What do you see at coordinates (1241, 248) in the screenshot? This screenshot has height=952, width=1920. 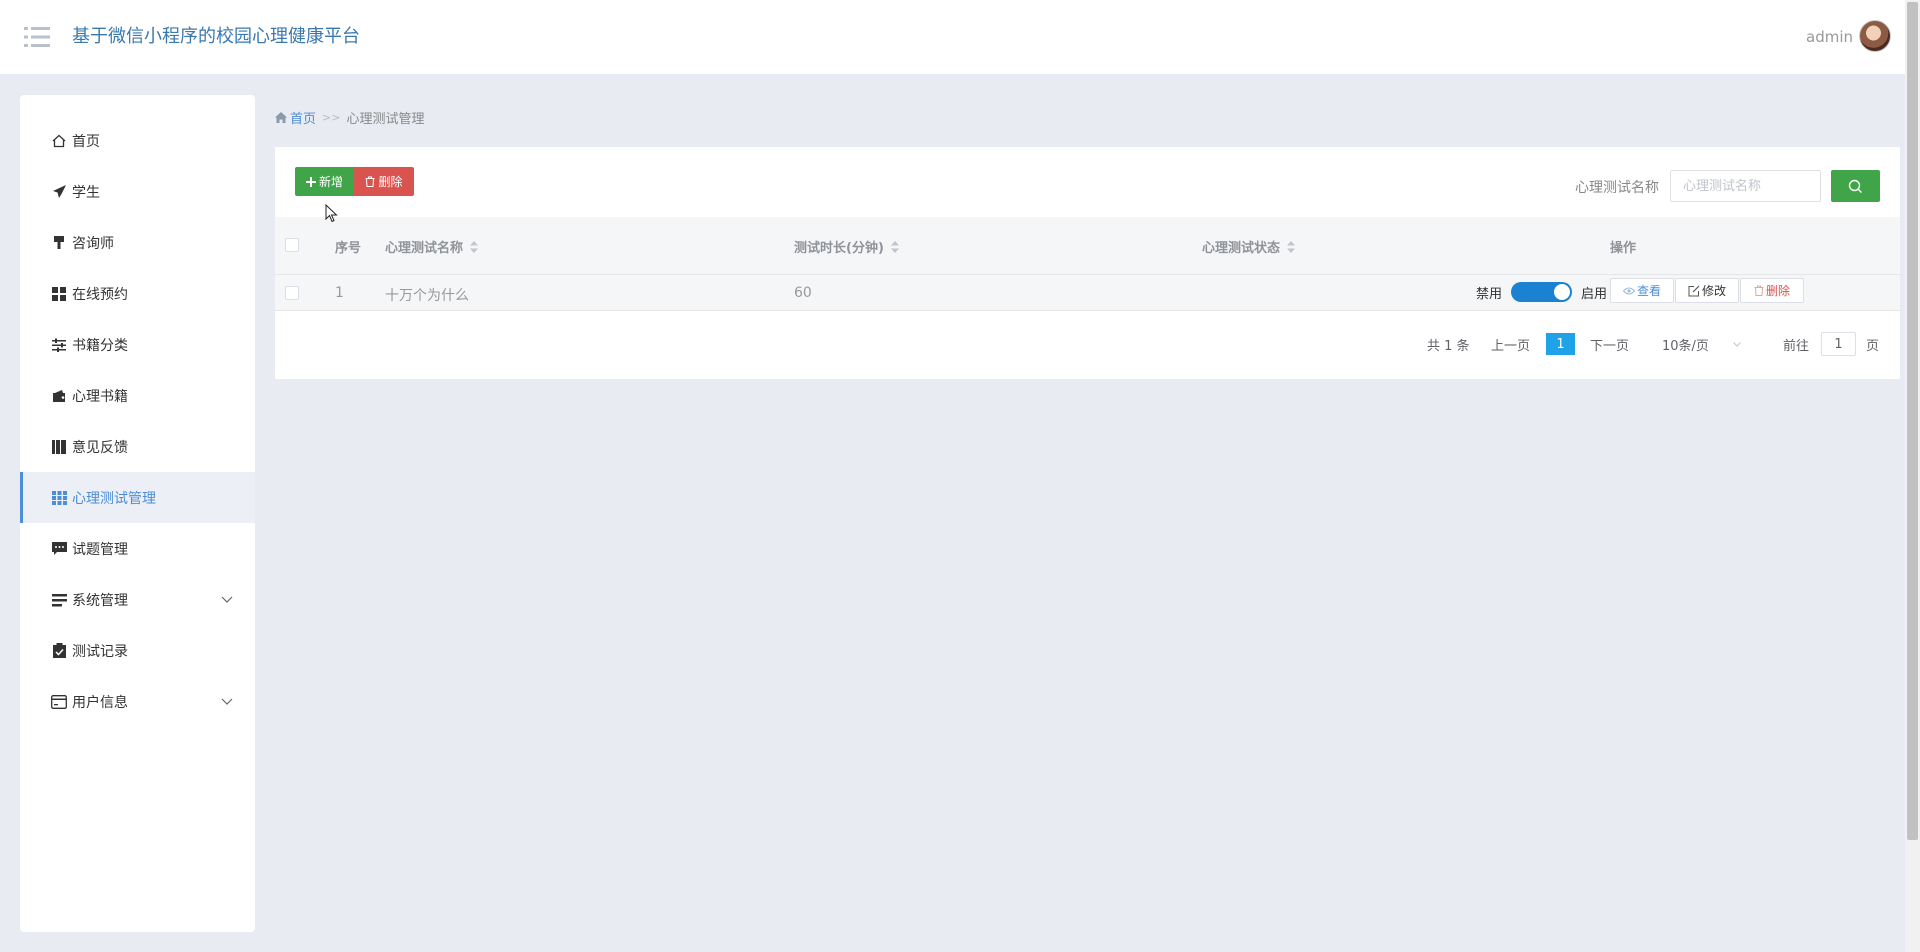 I see `column-header-label: 心理测试状态` at bounding box center [1241, 248].